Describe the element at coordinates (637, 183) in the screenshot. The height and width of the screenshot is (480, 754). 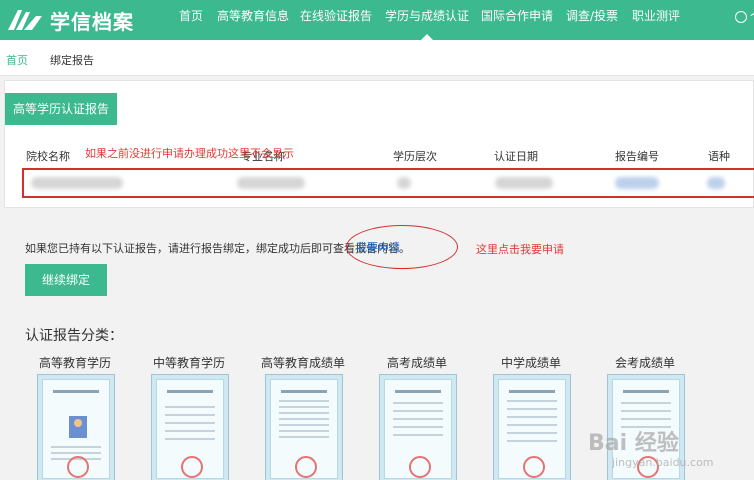
I see `blurred-report-number` at that location.